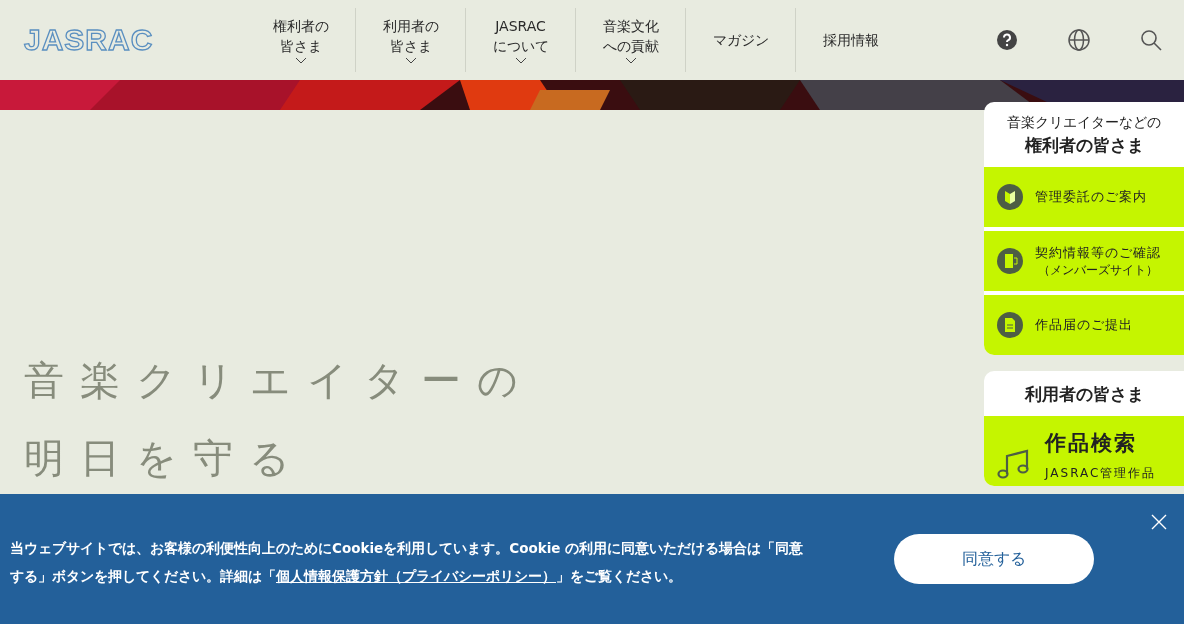  I want to click on sidebar-link: 作品届のご提出, so click(1084, 325).